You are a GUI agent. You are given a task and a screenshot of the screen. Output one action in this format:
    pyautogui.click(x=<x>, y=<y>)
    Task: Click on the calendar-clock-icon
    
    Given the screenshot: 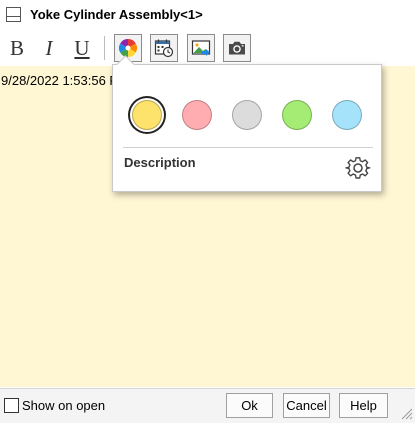 What is the action you would take?
    pyautogui.click(x=164, y=48)
    